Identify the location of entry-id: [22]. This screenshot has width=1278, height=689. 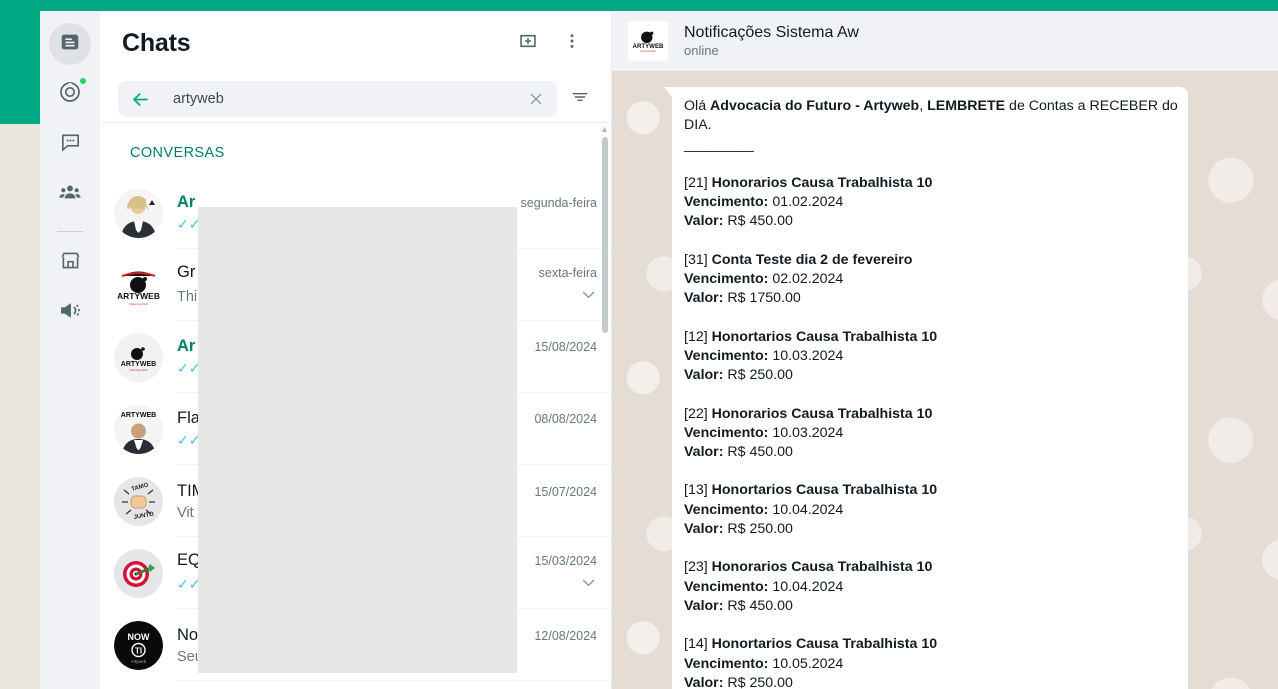
(696, 413).